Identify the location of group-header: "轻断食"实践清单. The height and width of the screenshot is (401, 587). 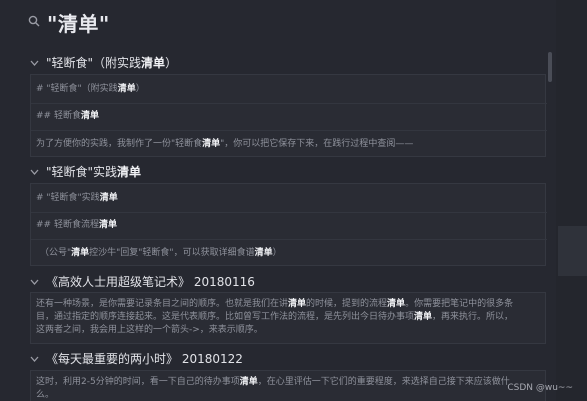
(270, 172).